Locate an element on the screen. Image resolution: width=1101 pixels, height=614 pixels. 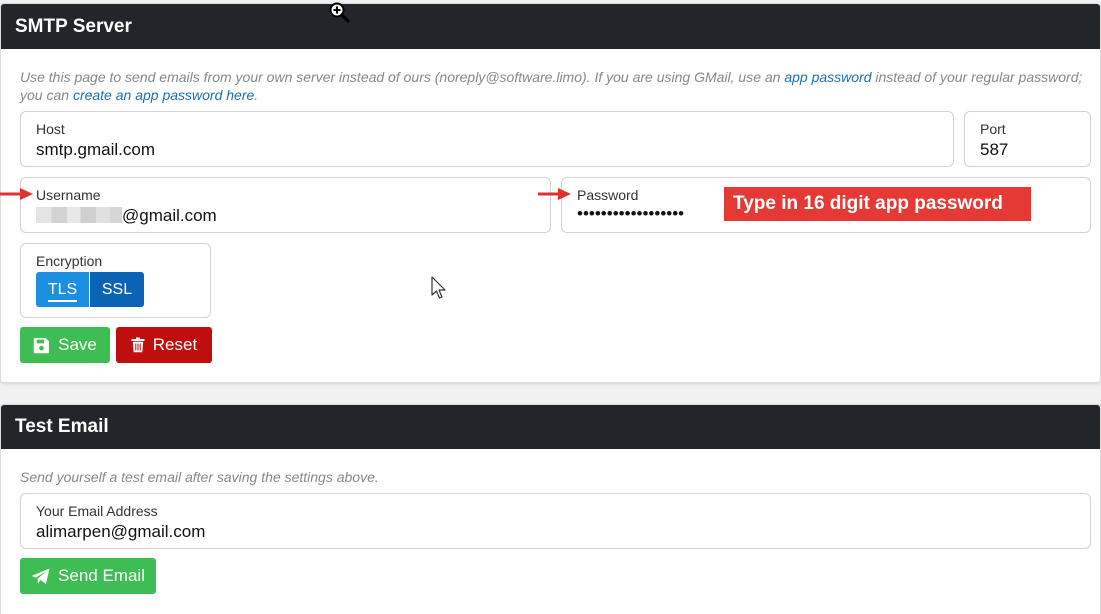
email-address-field: Your Email Address alimarpen@gmail.com is located at coordinates (555, 521).